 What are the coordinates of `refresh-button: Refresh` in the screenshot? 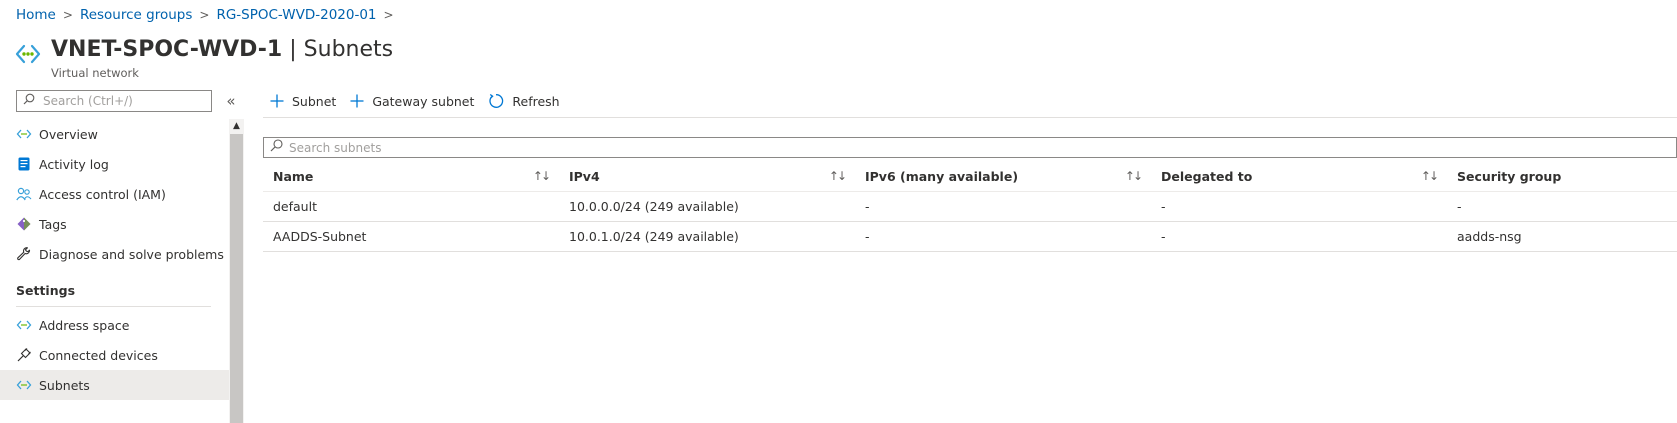 It's located at (524, 101).